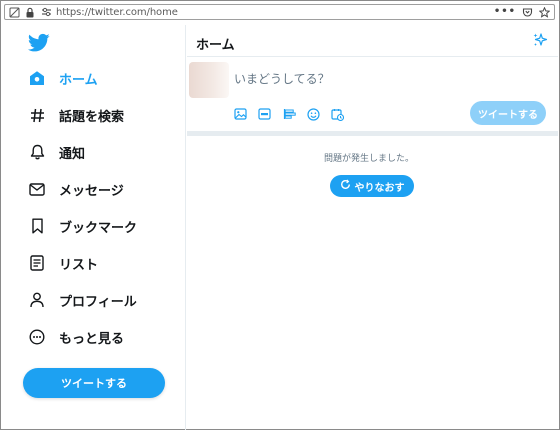 The height and width of the screenshot is (430, 560). Describe the element at coordinates (240, 114) in the screenshot. I see `image-icon` at that location.